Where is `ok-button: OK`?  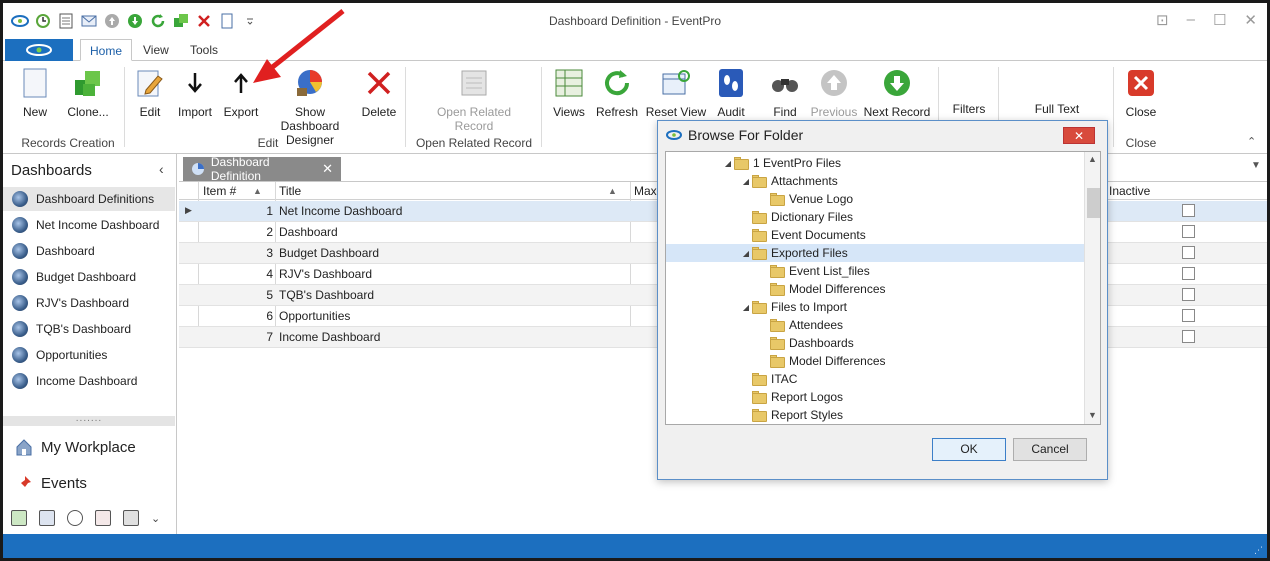
ok-button: OK is located at coordinates (969, 449).